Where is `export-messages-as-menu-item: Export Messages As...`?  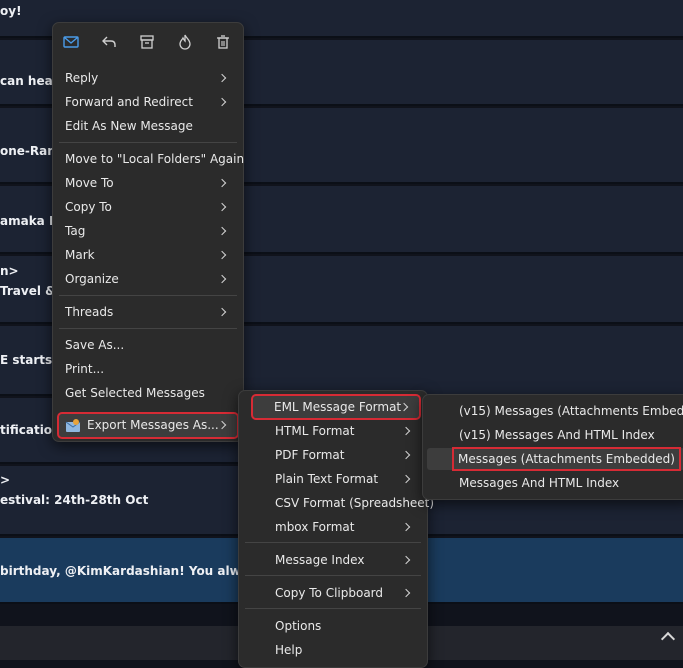
export-messages-as-menu-item: Export Messages As... is located at coordinates (148, 425).